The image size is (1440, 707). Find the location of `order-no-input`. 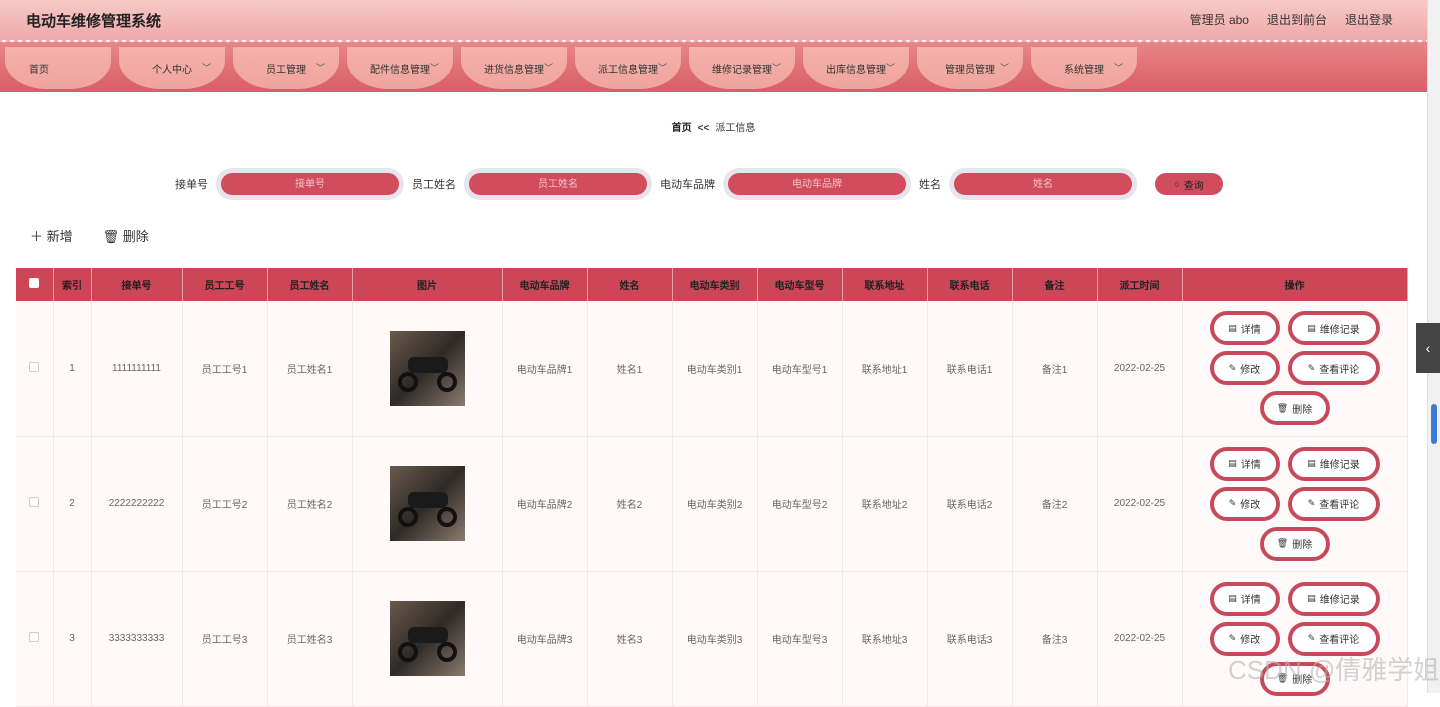

order-no-input is located at coordinates (310, 184).